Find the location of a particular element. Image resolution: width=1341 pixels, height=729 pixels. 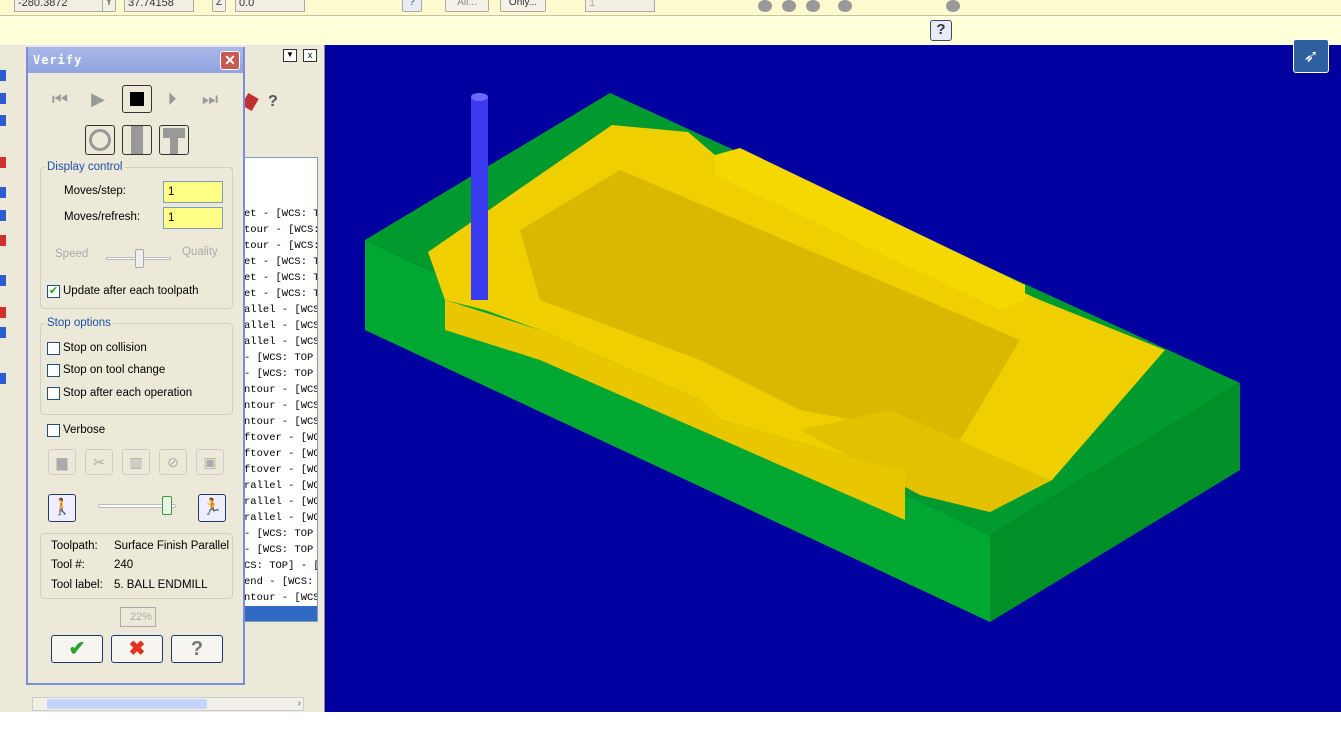

y-label-button: Y is located at coordinates (109, 6).